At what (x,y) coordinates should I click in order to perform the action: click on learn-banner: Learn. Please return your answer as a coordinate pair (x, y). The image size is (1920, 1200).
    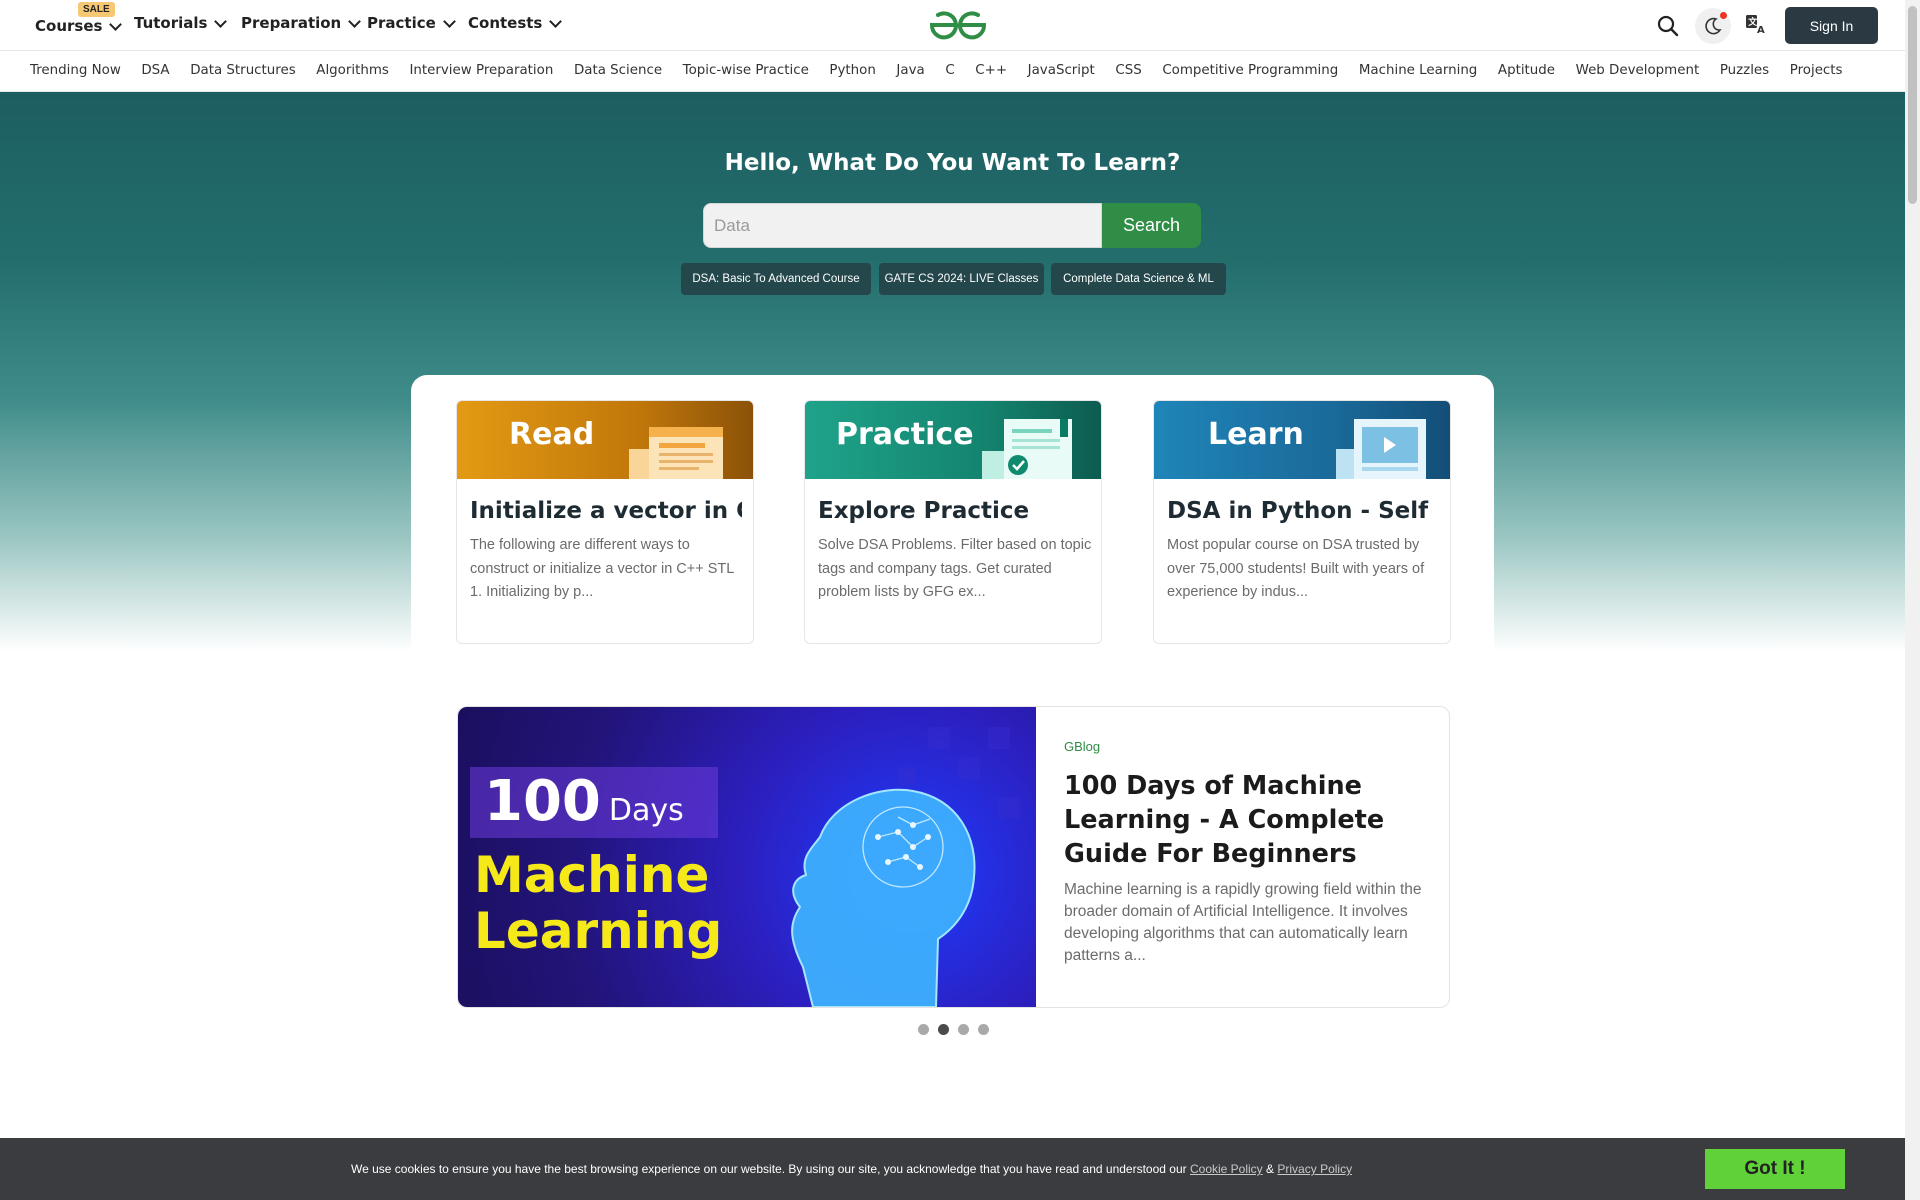
    Looking at the image, I should click on (1302, 440).